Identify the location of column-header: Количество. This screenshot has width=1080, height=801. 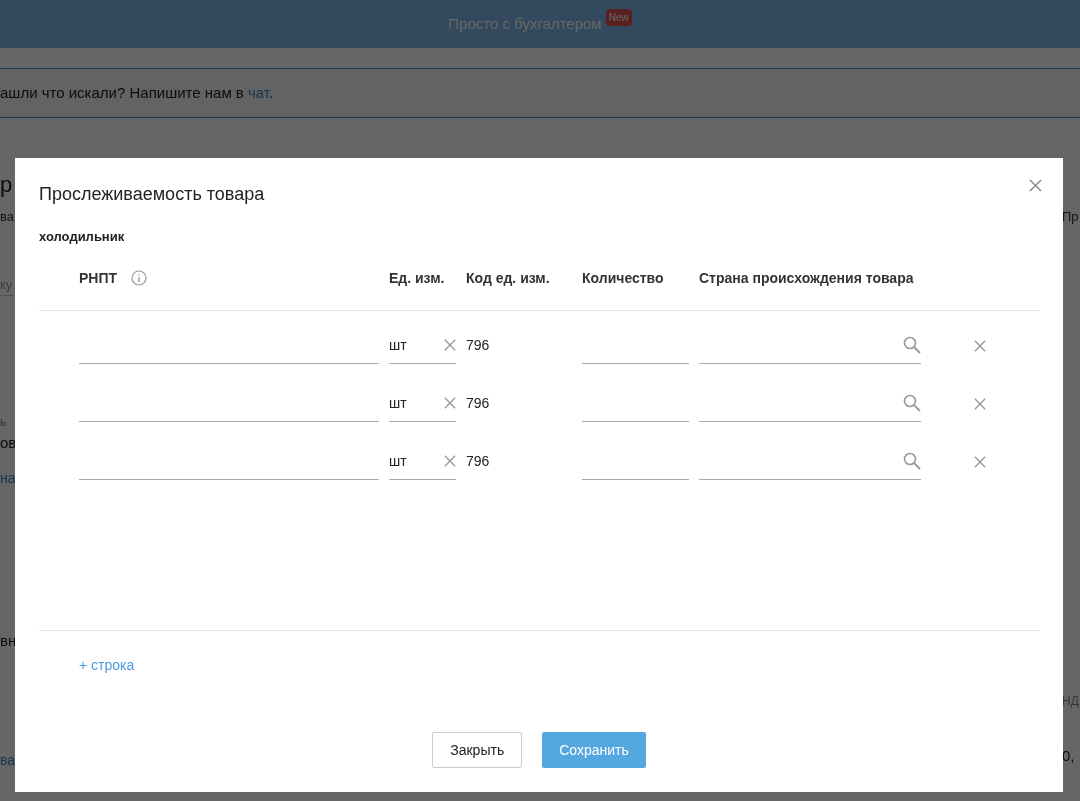
(623, 278).